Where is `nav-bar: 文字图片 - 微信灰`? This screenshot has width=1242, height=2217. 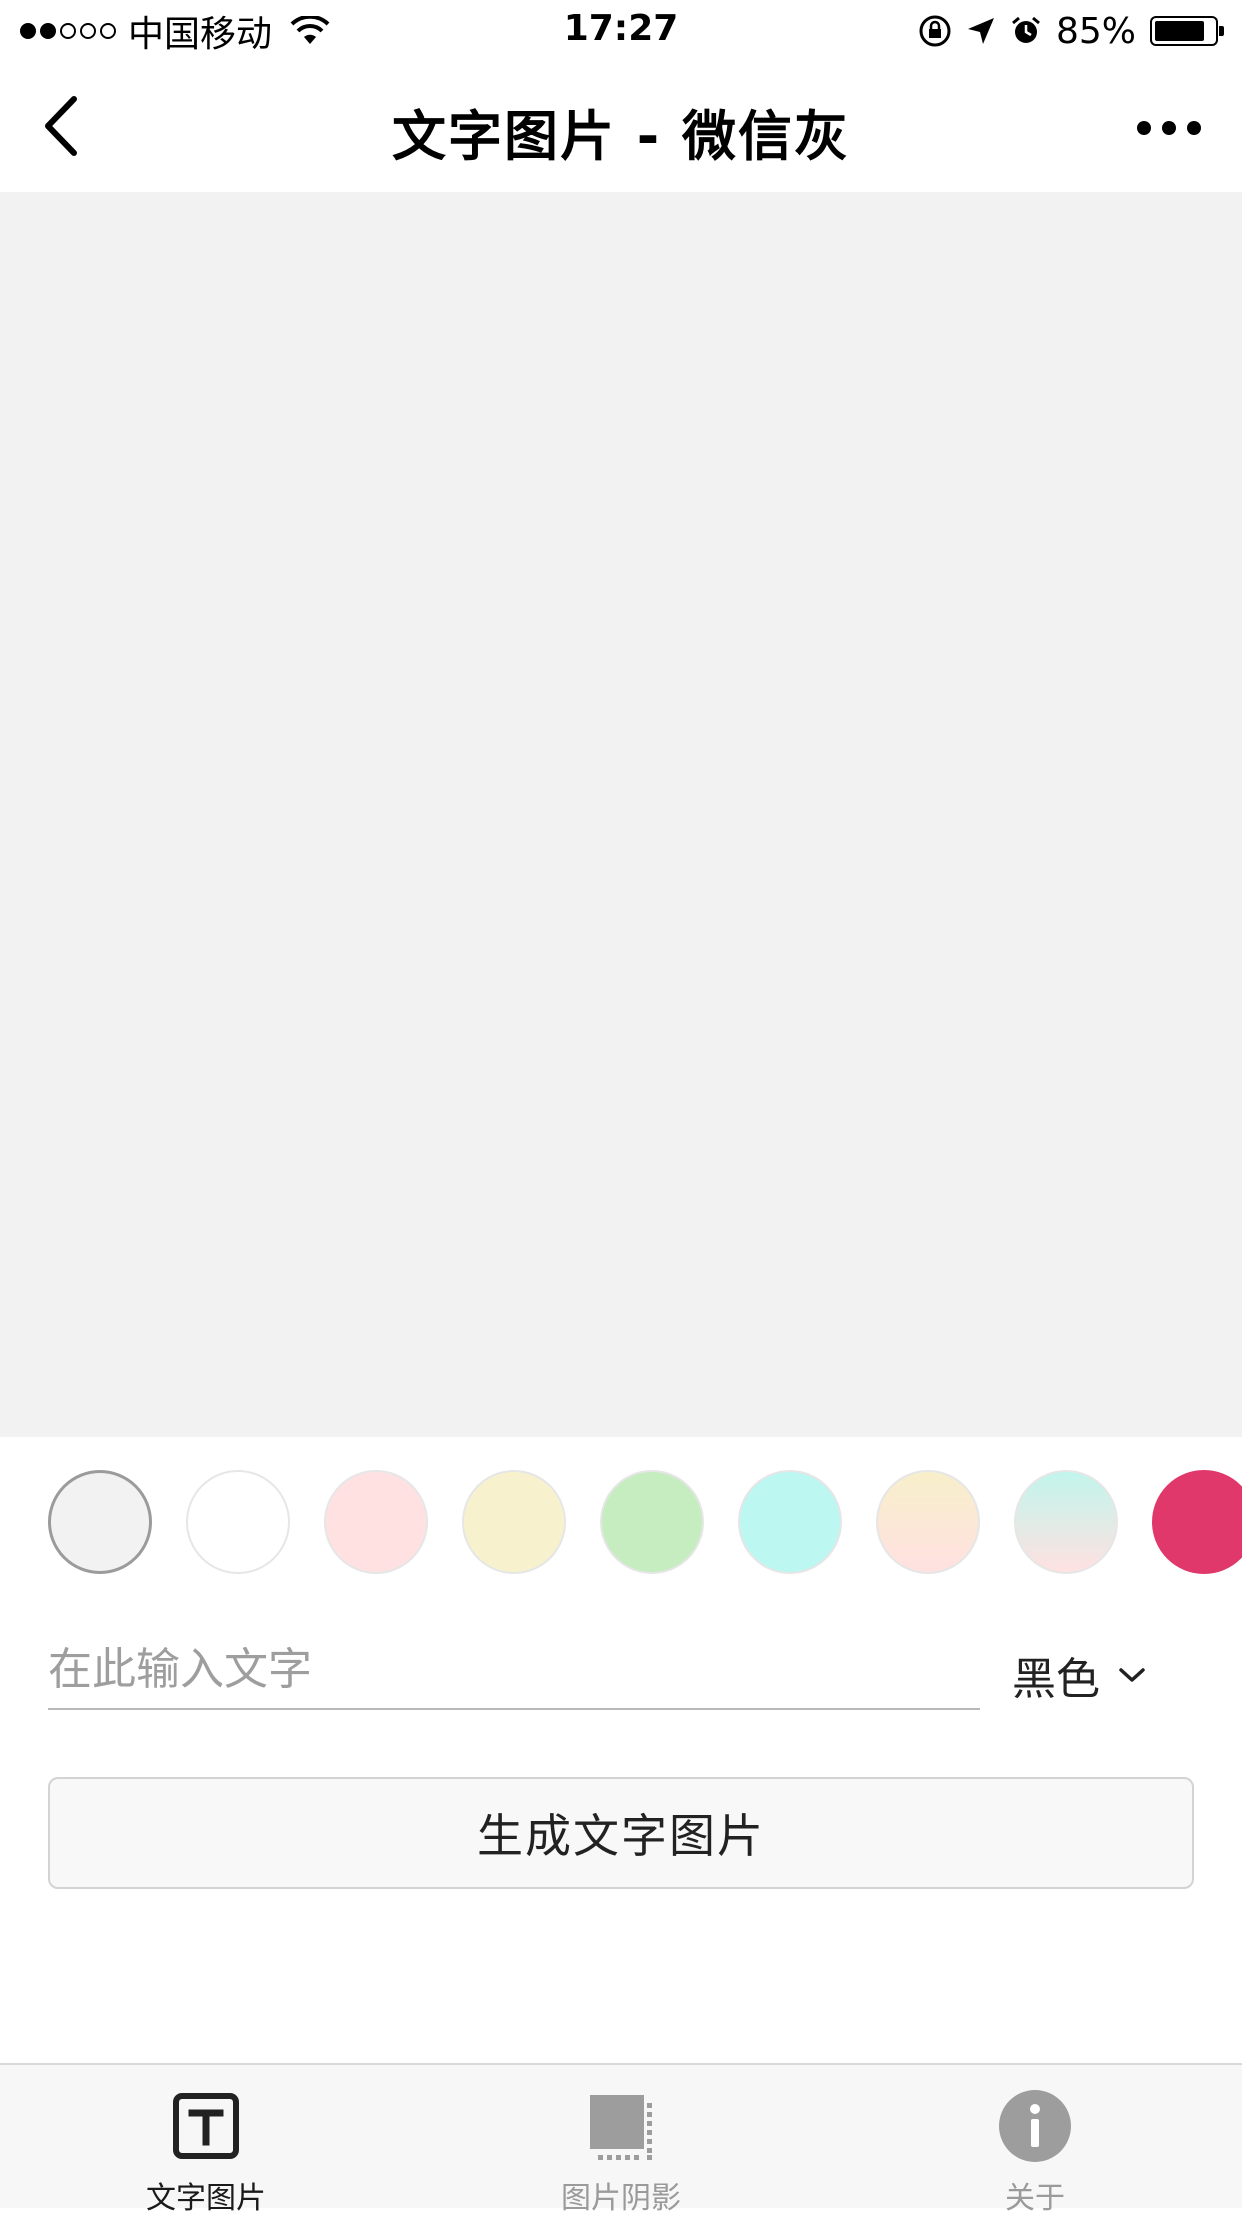
nav-bar: 文字图片 - 微信灰 is located at coordinates (621, 127).